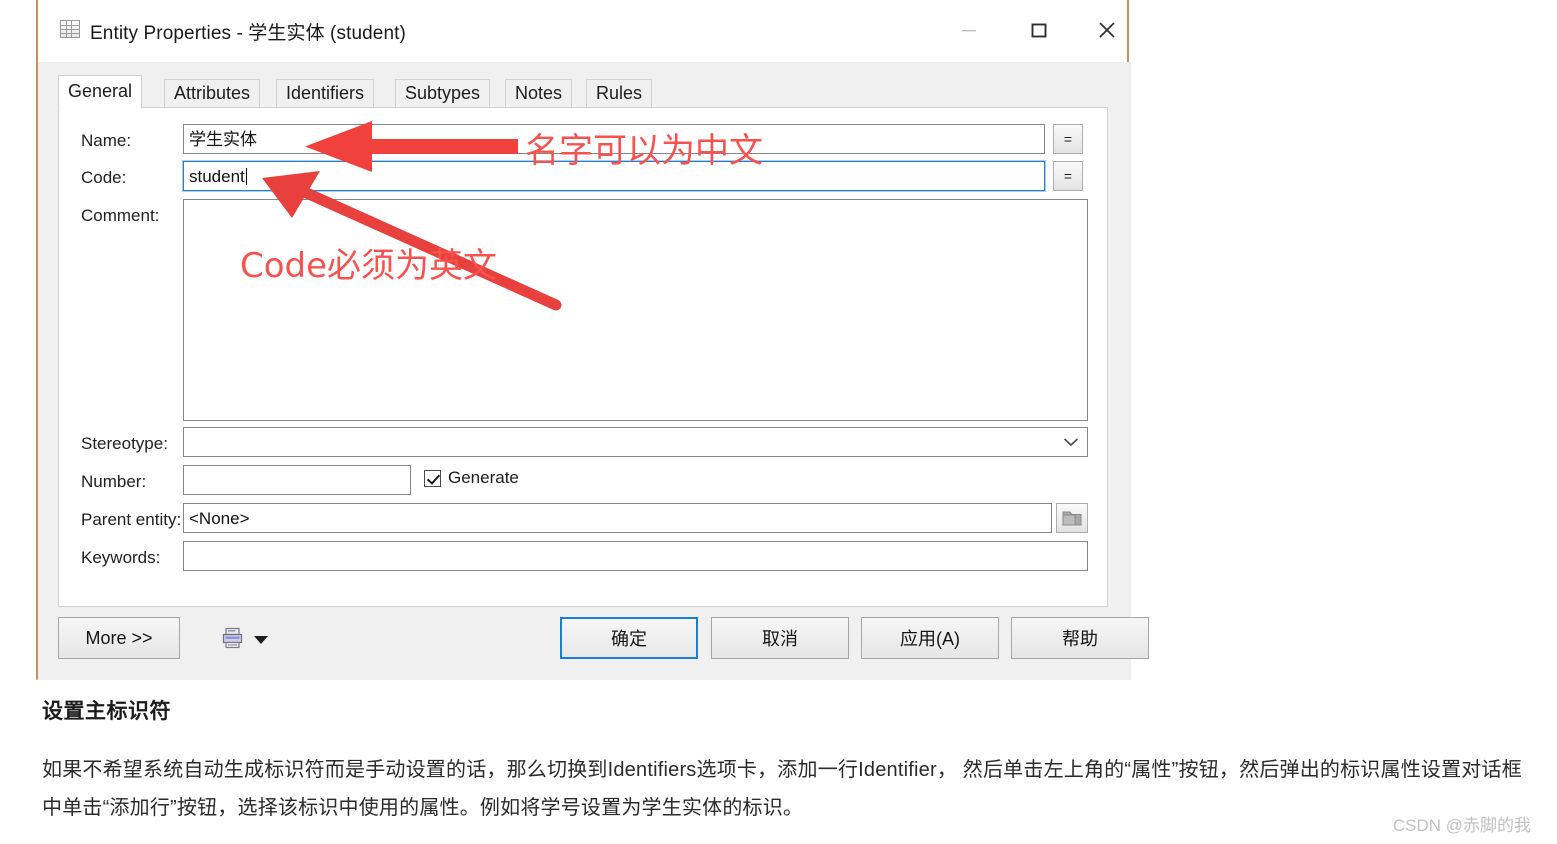  I want to click on close-button, so click(1107, 30).